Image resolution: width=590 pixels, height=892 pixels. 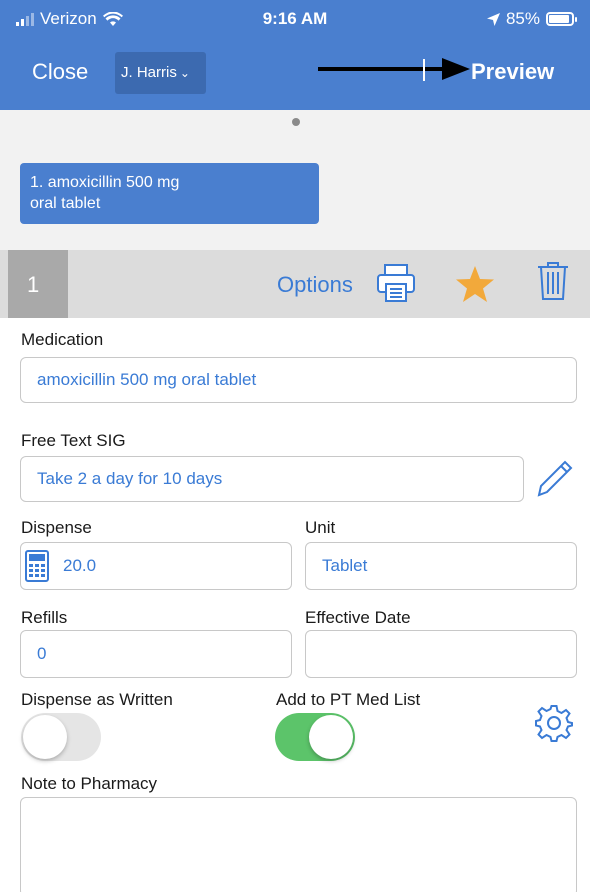 What do you see at coordinates (38, 284) in the screenshot?
I see `prescription-number: 1` at bounding box center [38, 284].